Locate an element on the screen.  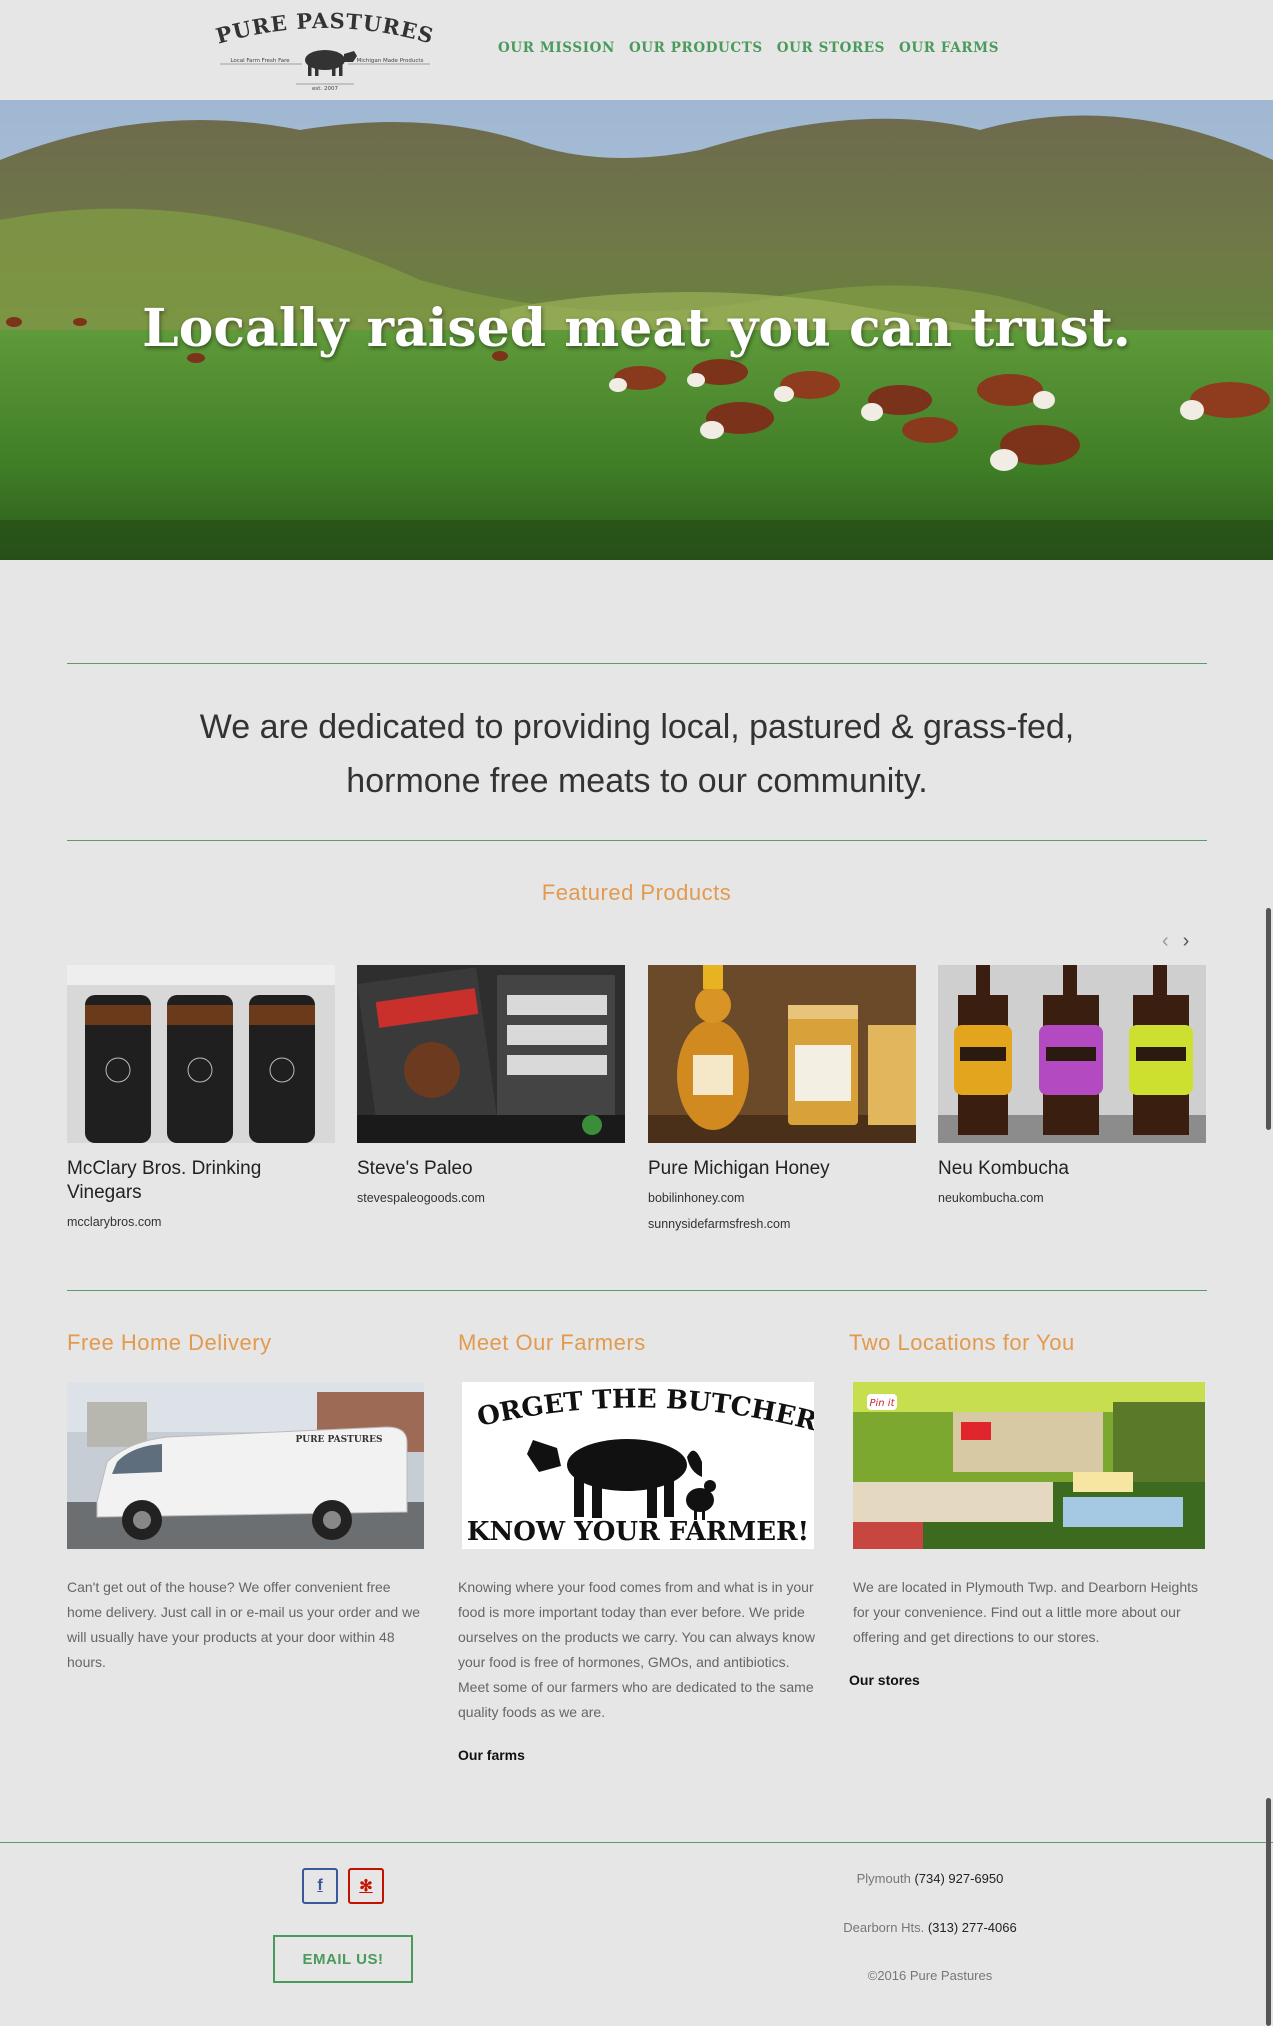
product-name: McClary Bros. Drinking Vinegars is located at coordinates (201, 1181).